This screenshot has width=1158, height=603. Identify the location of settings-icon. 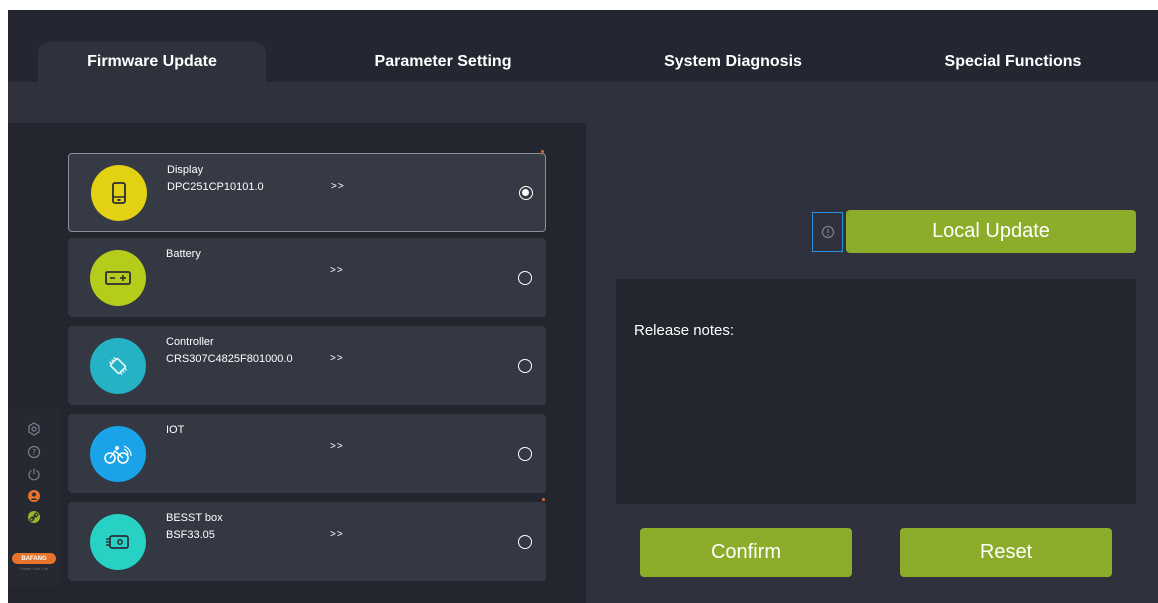
(34, 429).